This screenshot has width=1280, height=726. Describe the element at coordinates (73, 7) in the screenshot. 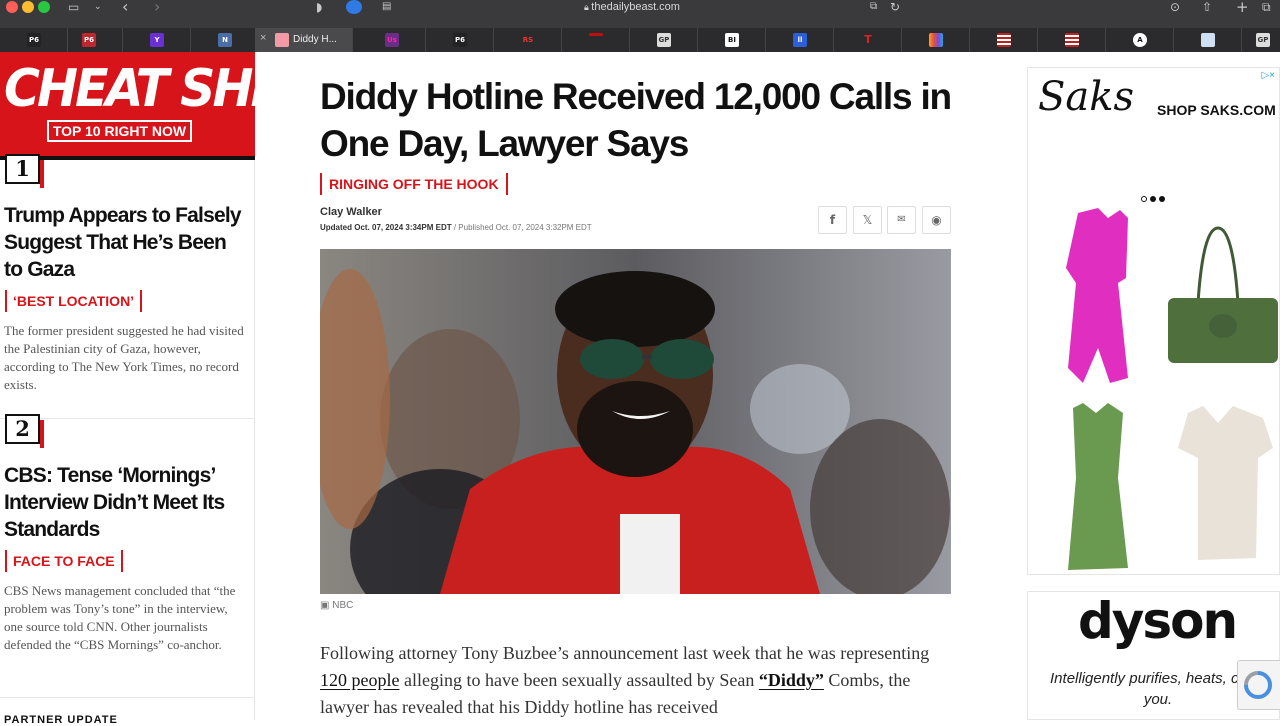

I see `sidebar-icon: ▭` at that location.